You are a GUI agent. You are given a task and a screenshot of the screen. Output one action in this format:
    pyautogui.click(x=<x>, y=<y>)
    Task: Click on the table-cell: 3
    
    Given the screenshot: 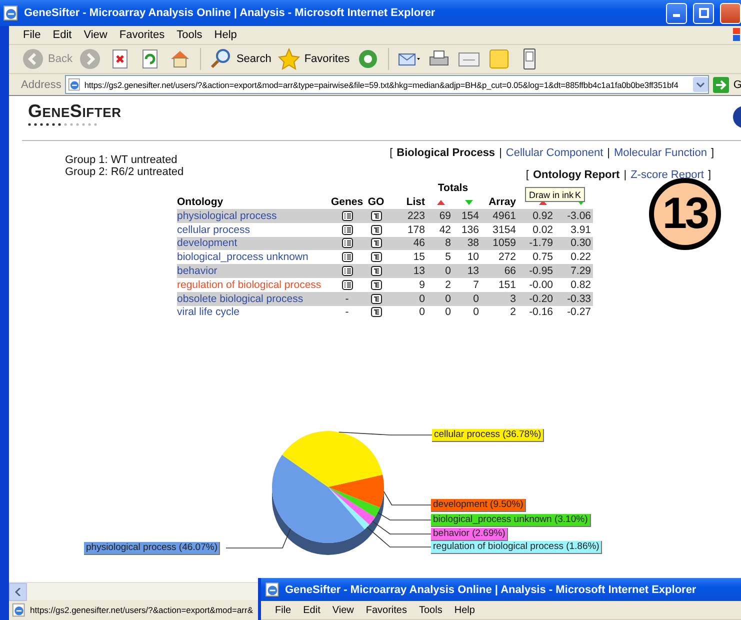 What is the action you would take?
    pyautogui.click(x=513, y=298)
    